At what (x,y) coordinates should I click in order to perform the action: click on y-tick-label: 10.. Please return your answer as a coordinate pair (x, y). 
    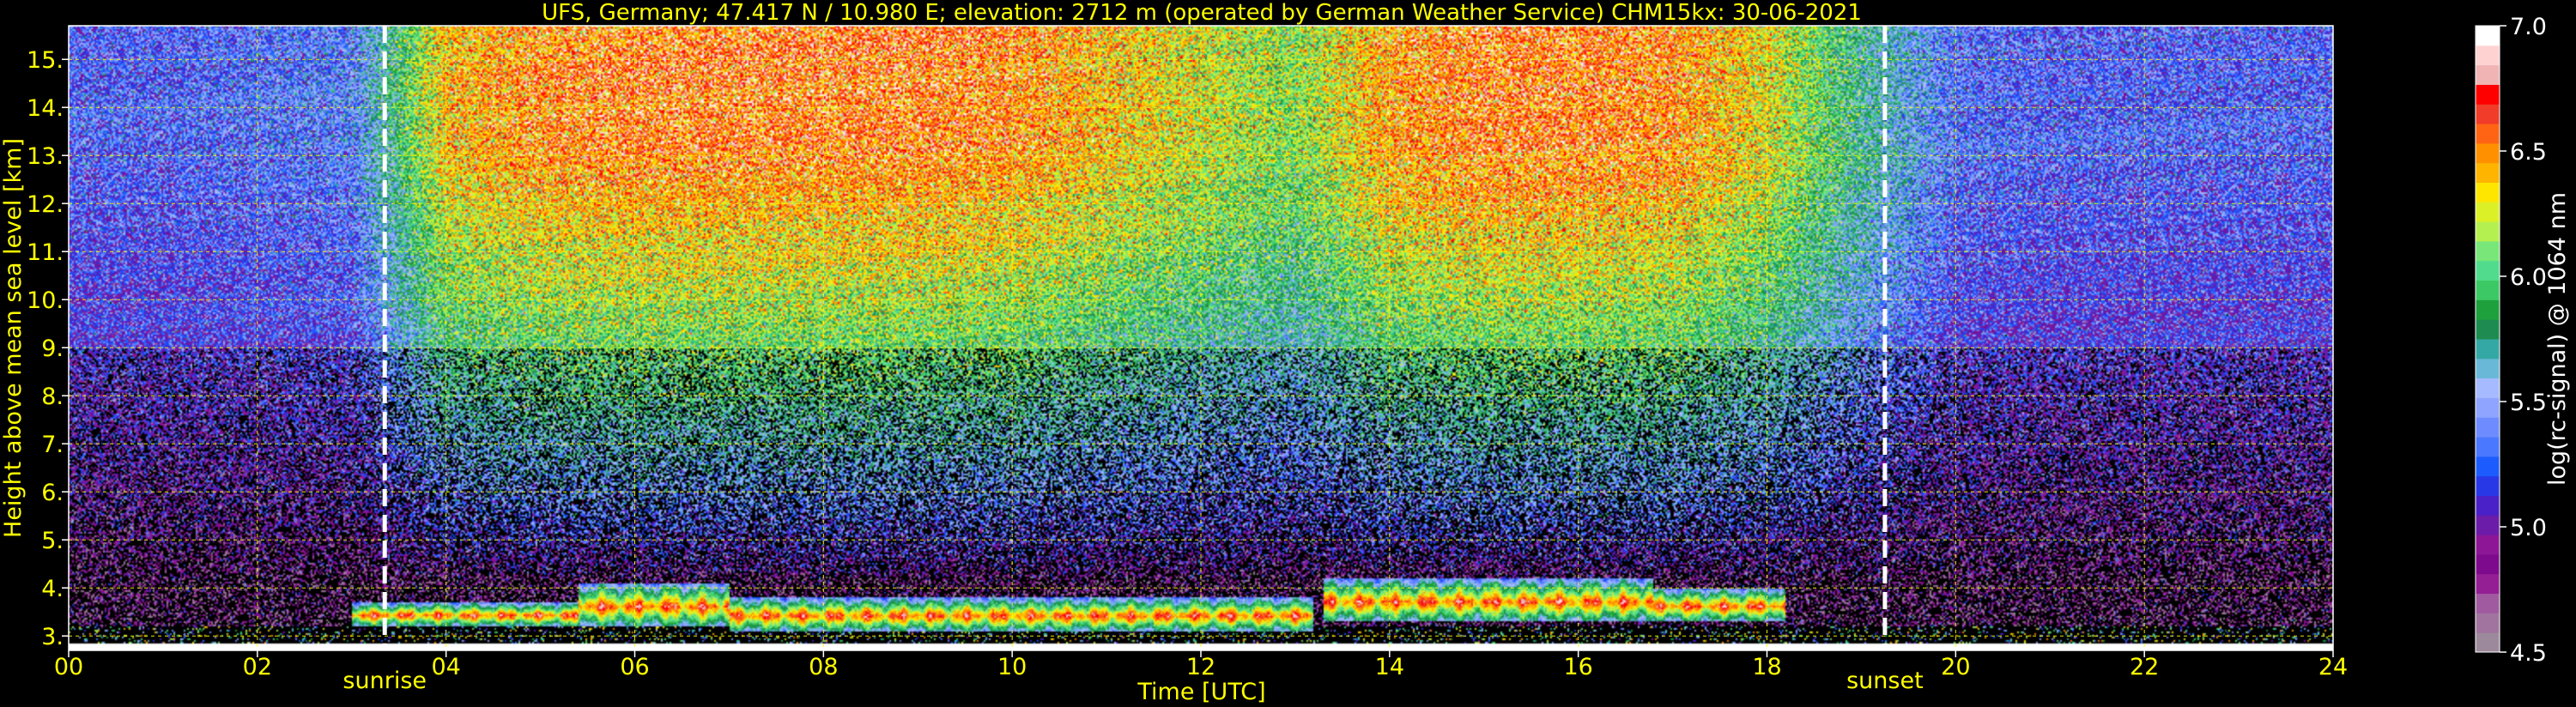
    Looking at the image, I should click on (45, 301).